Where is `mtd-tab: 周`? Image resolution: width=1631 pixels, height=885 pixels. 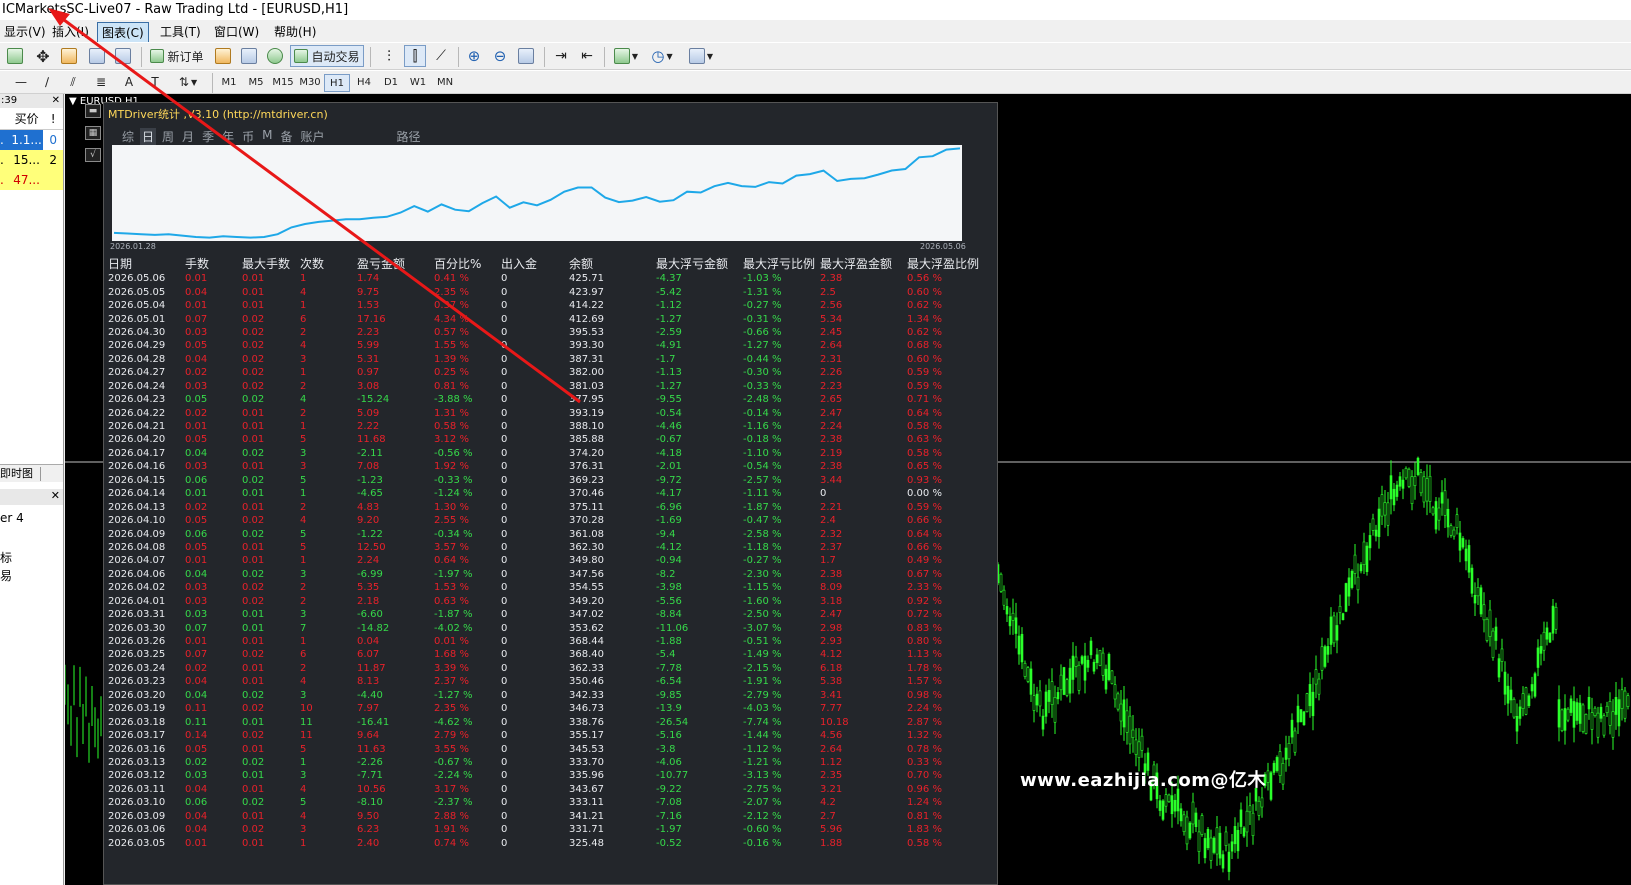 mtd-tab: 周 is located at coordinates (168, 136).